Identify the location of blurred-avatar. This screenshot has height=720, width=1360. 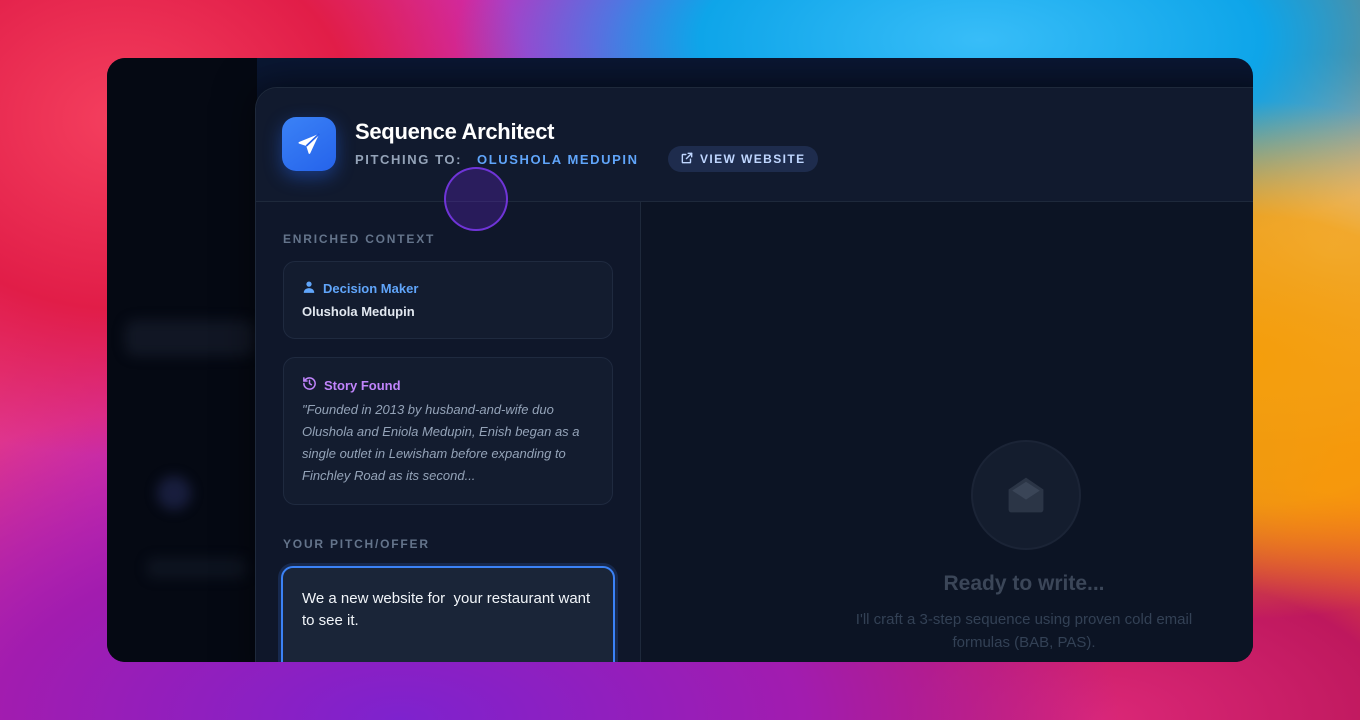
(174, 493).